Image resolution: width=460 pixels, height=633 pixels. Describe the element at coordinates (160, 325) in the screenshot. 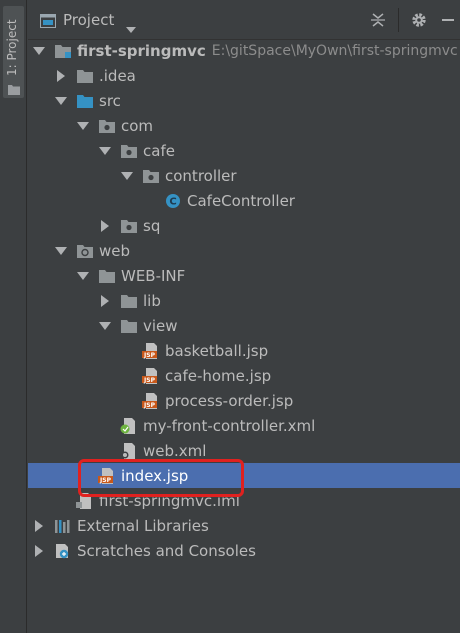

I see `tree-row-label: view` at that location.